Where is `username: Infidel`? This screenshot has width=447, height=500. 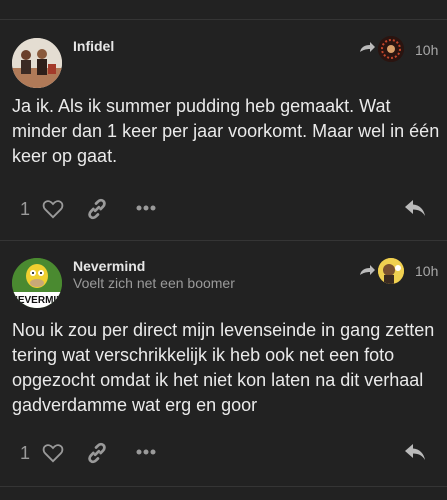 username: Infidel is located at coordinates (93, 46).